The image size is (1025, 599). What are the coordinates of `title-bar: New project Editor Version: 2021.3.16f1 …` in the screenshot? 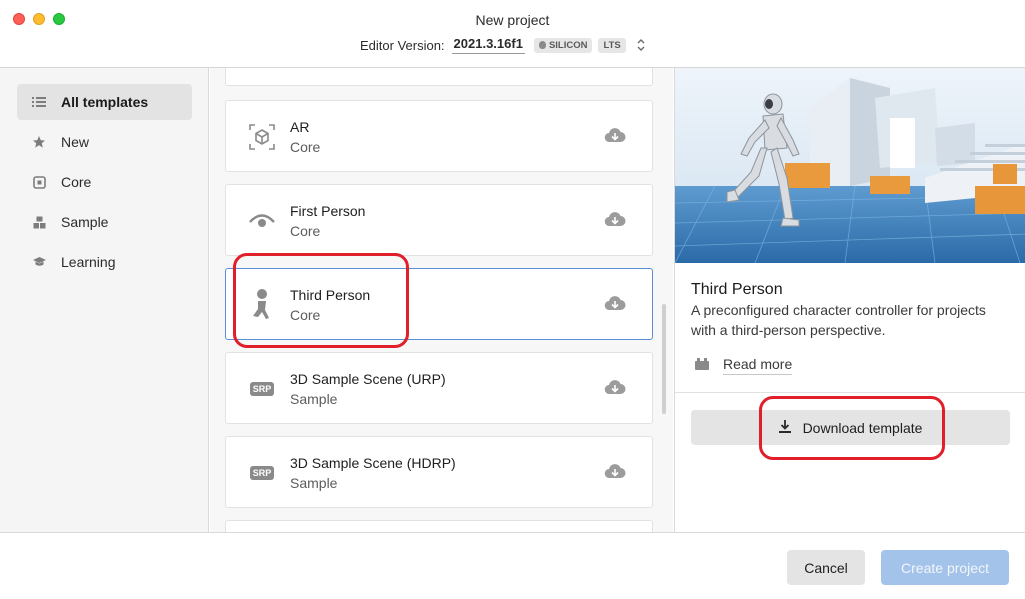 It's located at (512, 34).